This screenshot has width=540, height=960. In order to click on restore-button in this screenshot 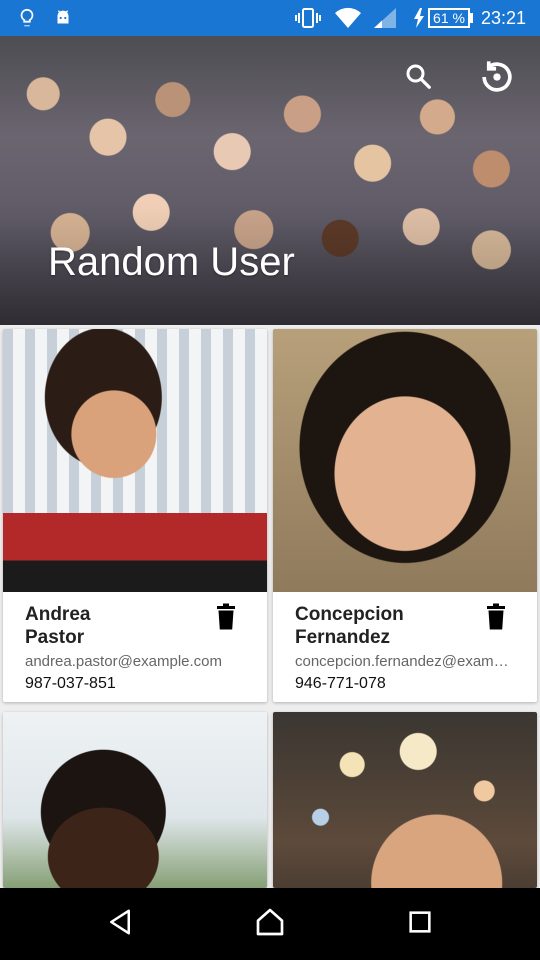, I will do `click(497, 79)`.